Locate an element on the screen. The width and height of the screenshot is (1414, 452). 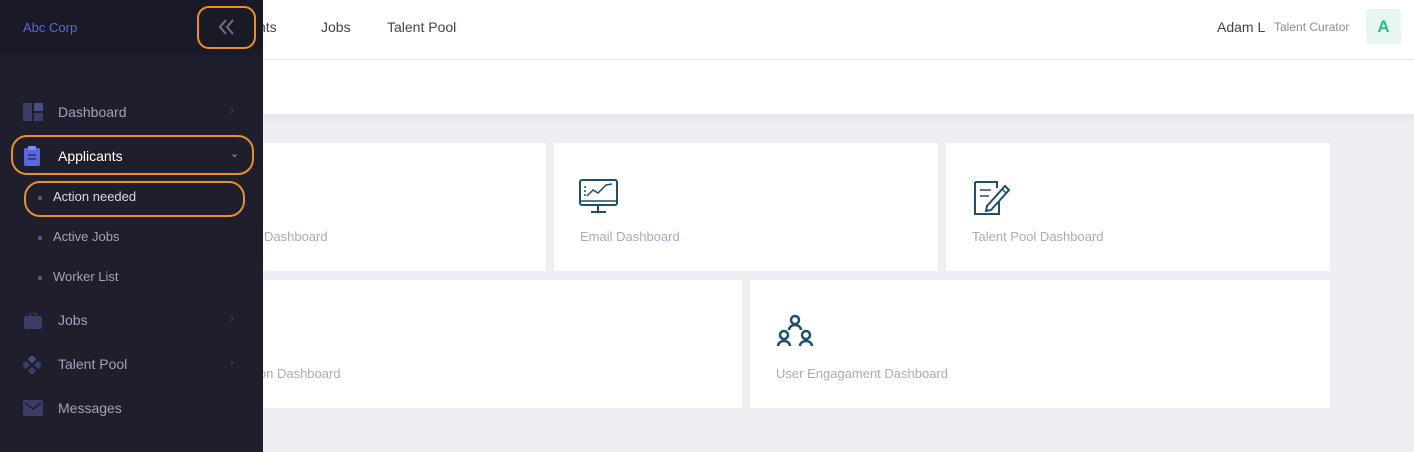
sidebar-subitem-active-jobs: Active Jobs is located at coordinates (131, 238).